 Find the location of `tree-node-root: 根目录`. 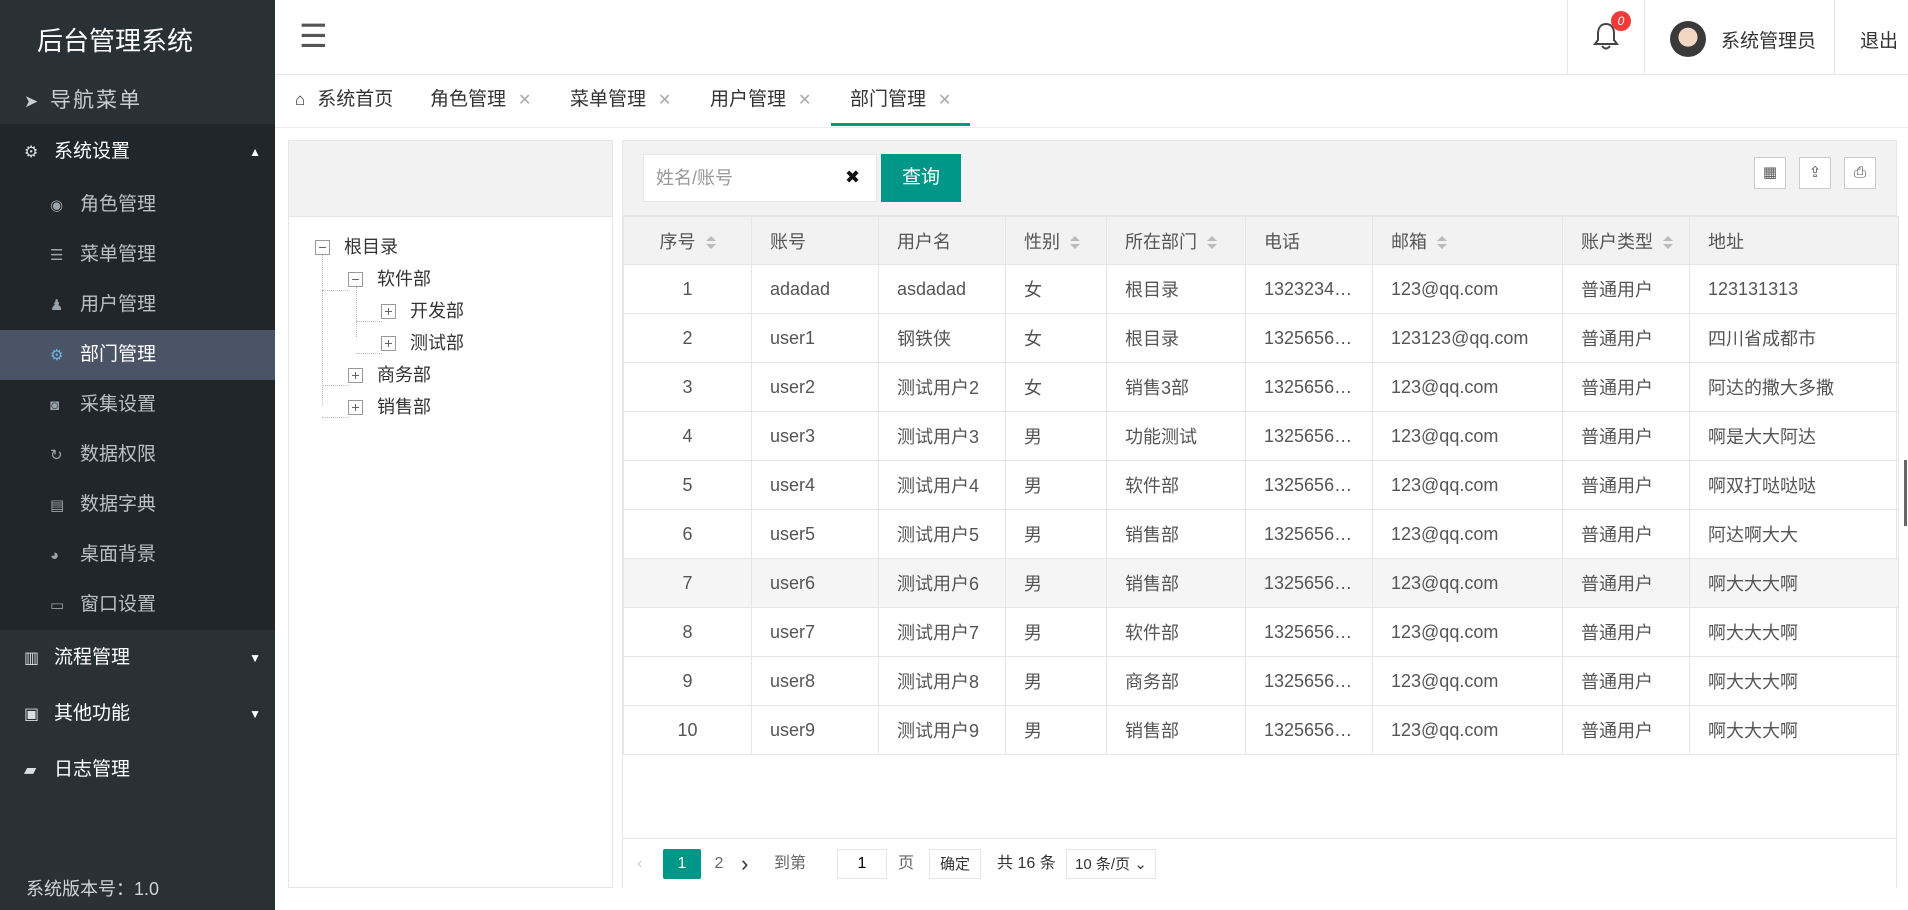

tree-node-root: 根目录 is located at coordinates (356, 247).